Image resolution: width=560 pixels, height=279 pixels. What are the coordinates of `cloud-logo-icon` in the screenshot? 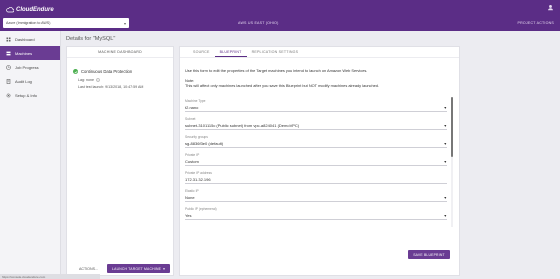 It's located at (10, 10).